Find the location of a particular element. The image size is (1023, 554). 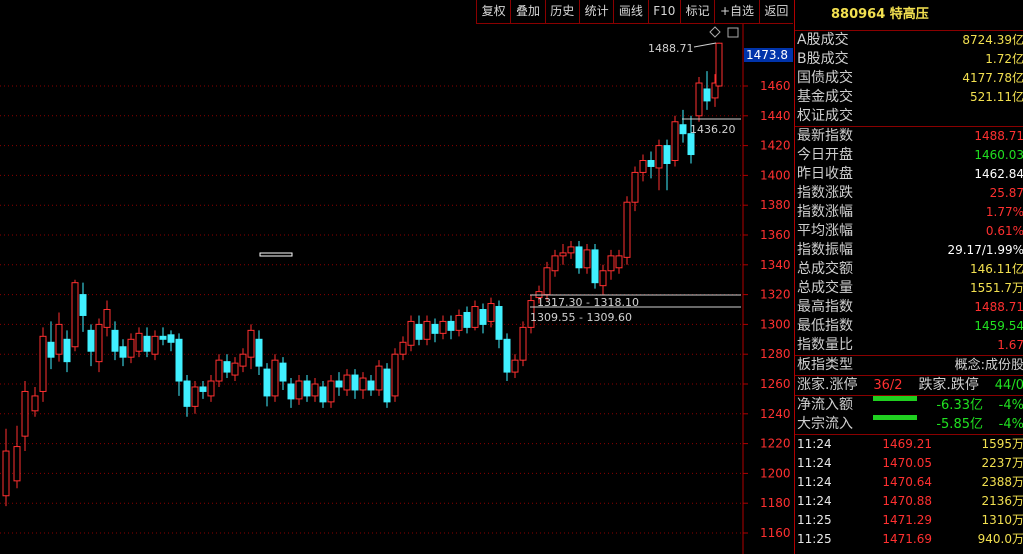

volume-label: B股成交 is located at coordinates (823, 59).